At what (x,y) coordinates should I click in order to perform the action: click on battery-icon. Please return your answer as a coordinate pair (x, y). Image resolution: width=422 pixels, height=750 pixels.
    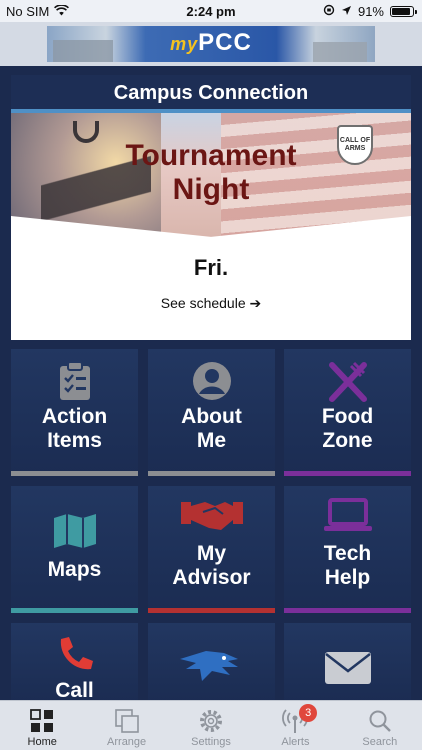
    Looking at the image, I should click on (403, 11).